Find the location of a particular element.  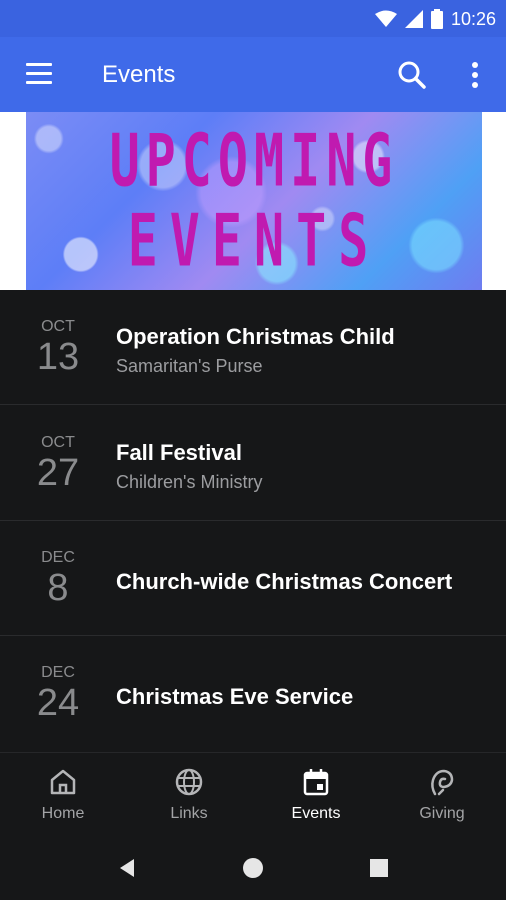

calendar-icon is located at coordinates (316, 782).